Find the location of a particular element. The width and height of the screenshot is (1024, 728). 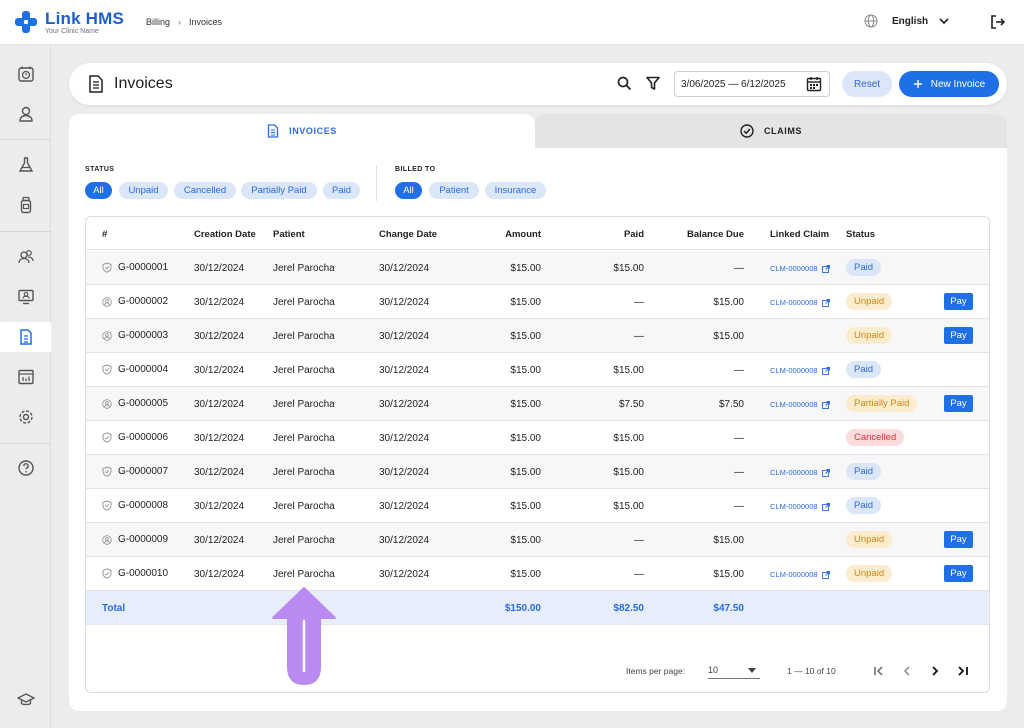

amount-cell: $15.00 is located at coordinates (525, 574).